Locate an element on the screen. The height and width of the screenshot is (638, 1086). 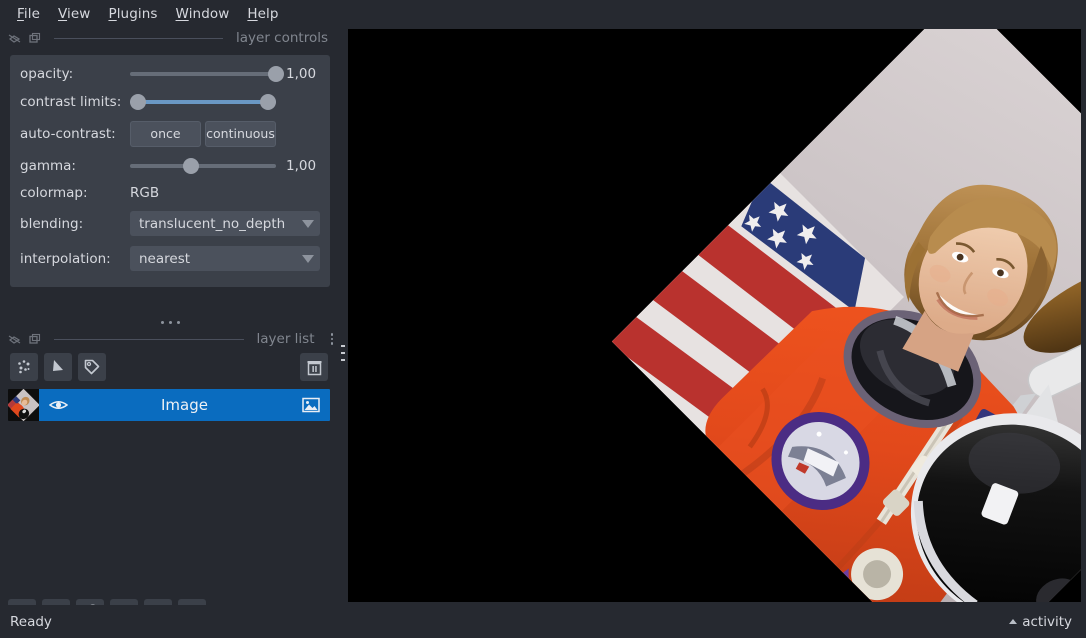
blending-field: translucent_no_depth is located at coordinates (225, 223).